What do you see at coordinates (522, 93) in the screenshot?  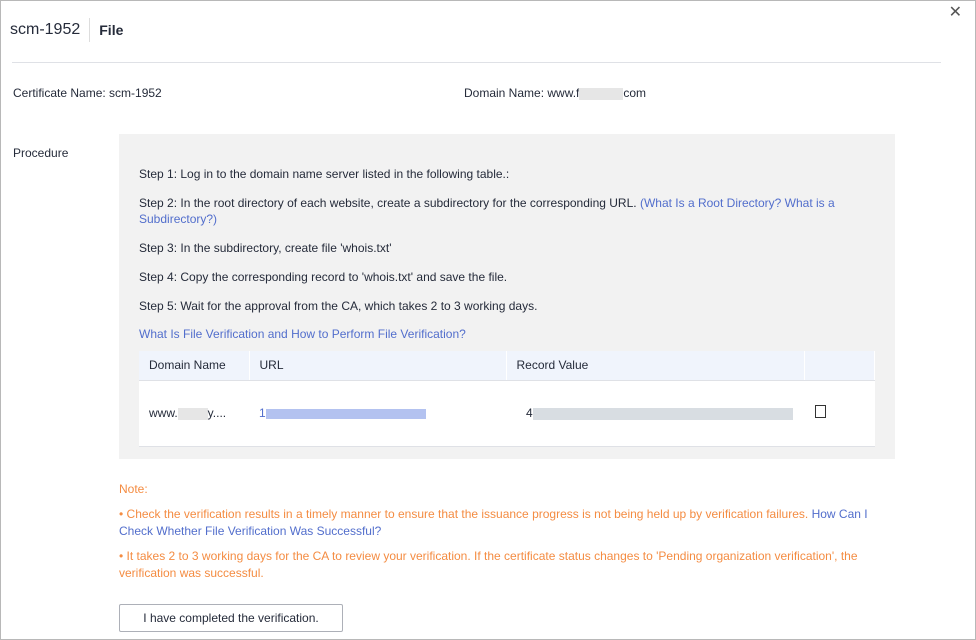 I see `domain-prefix: Domain Name: www.f` at bounding box center [522, 93].